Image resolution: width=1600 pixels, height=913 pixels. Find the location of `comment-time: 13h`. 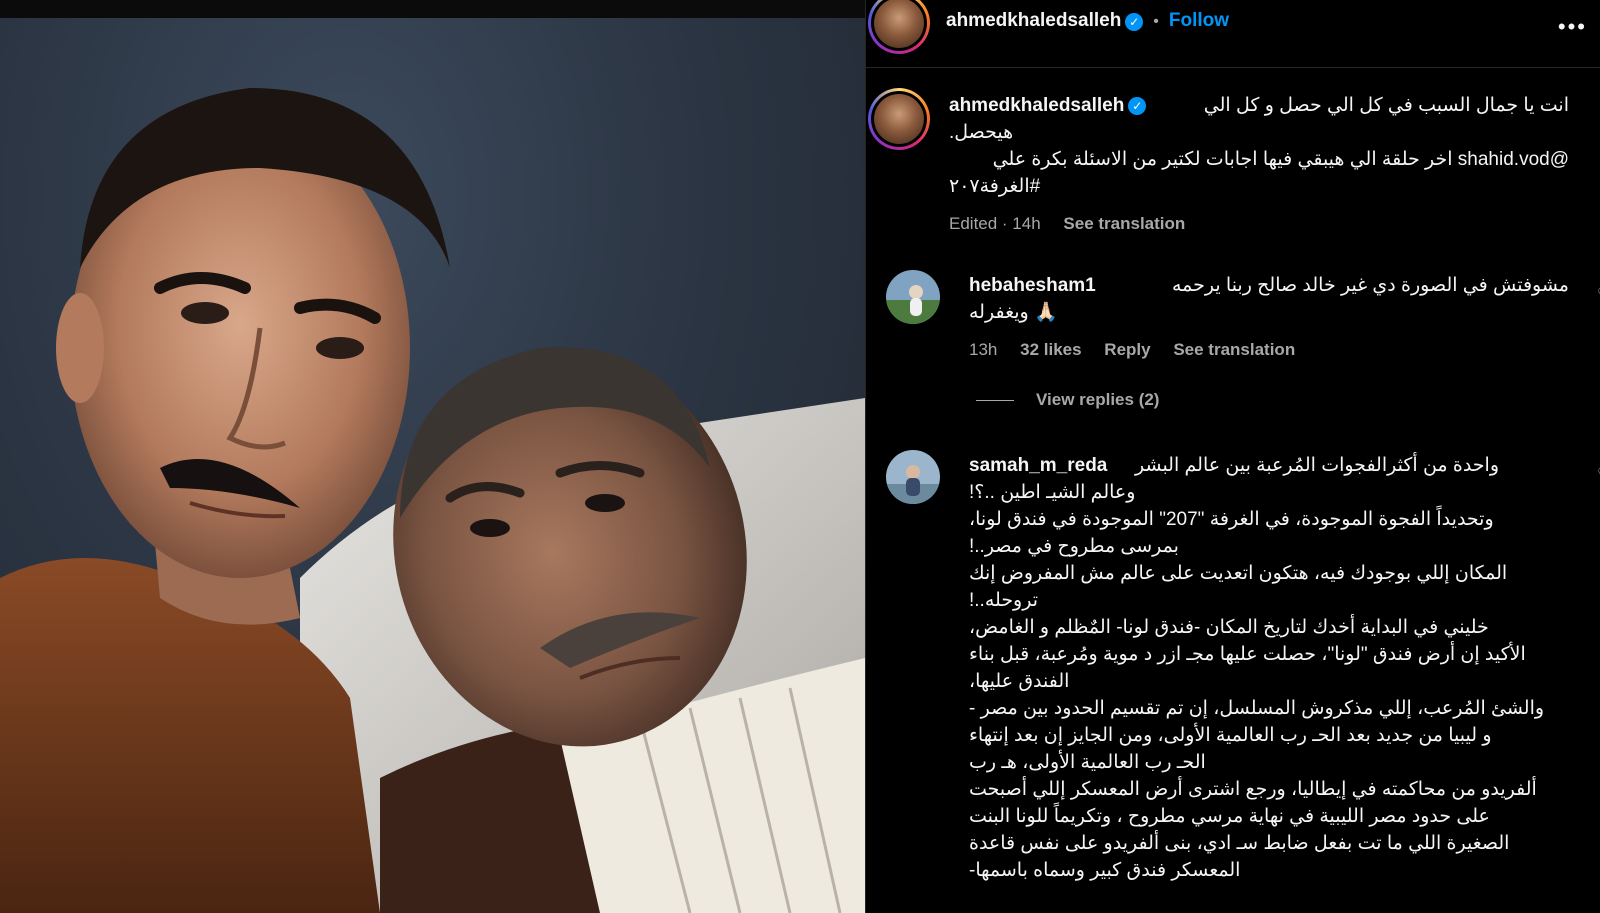

comment-time: 13h is located at coordinates (983, 349).